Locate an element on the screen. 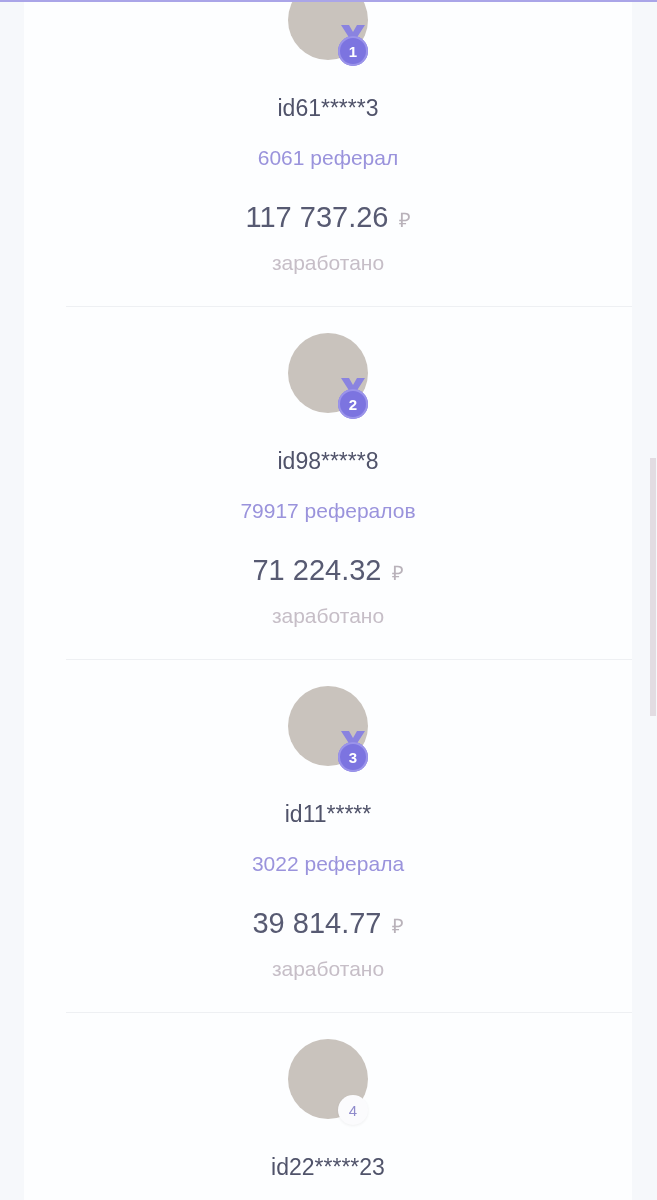 The width and height of the screenshot is (657, 1200). user-id: id61*****3 is located at coordinates (328, 108).